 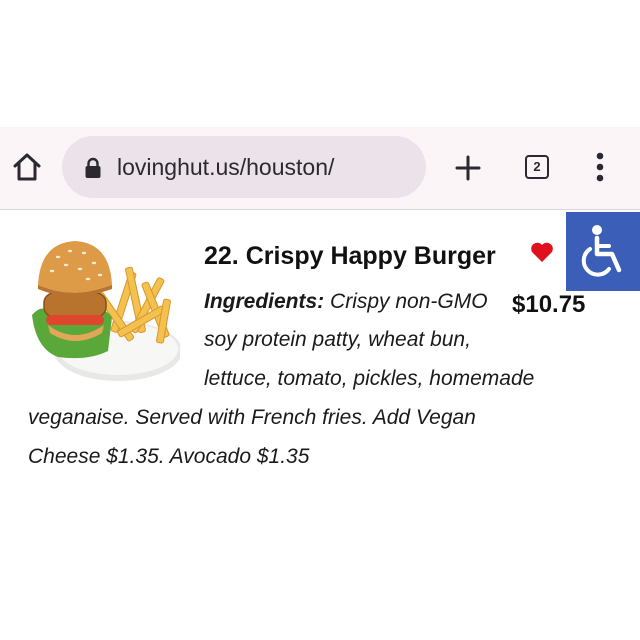 I want to click on burger-photo, so click(x=104, y=308).